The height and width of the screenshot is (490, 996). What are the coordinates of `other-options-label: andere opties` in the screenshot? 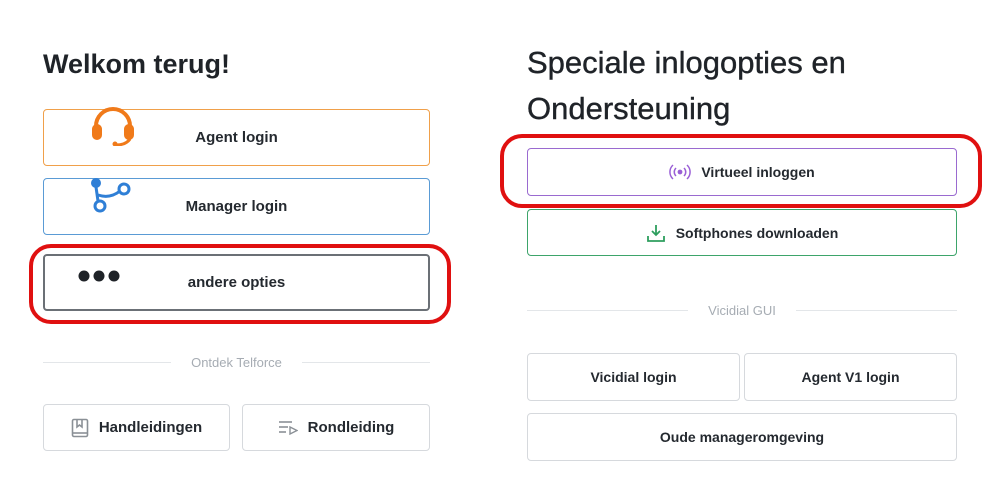 It's located at (236, 282).